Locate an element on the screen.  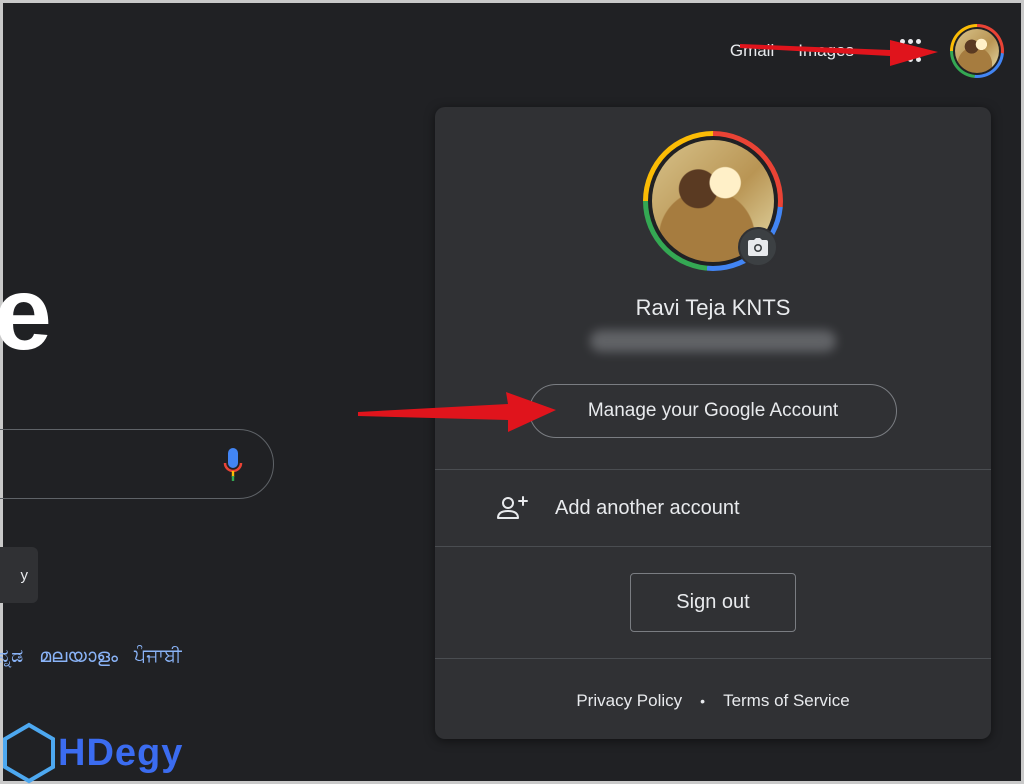
sign-out-button: Sign out is located at coordinates (713, 602).